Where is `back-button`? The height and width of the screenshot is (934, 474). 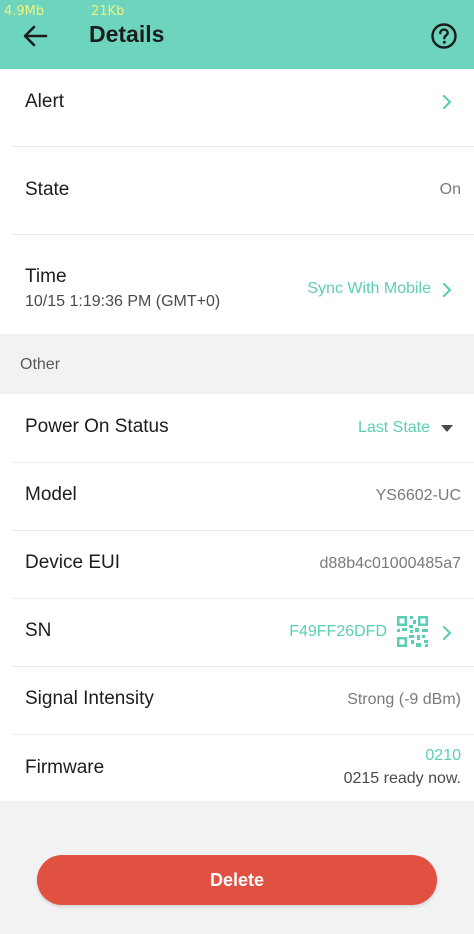
back-button is located at coordinates (35, 36).